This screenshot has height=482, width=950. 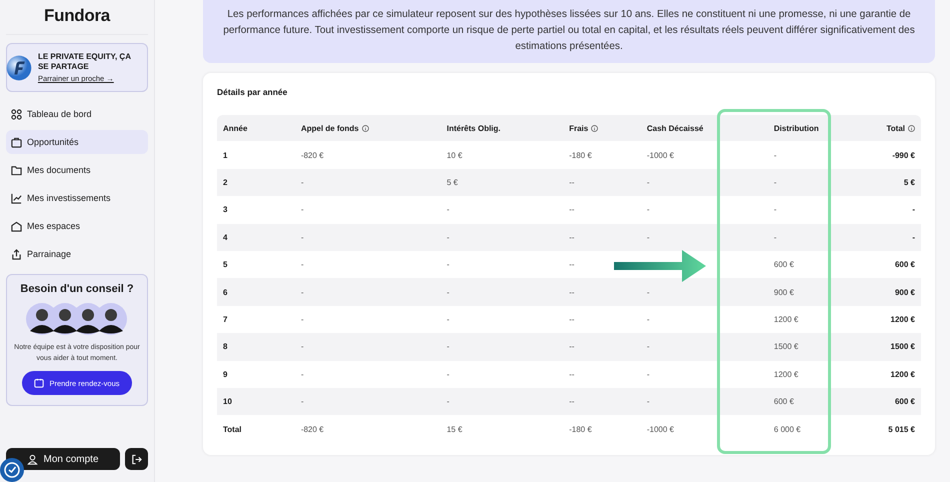 I want to click on house-icon, so click(x=16, y=226).